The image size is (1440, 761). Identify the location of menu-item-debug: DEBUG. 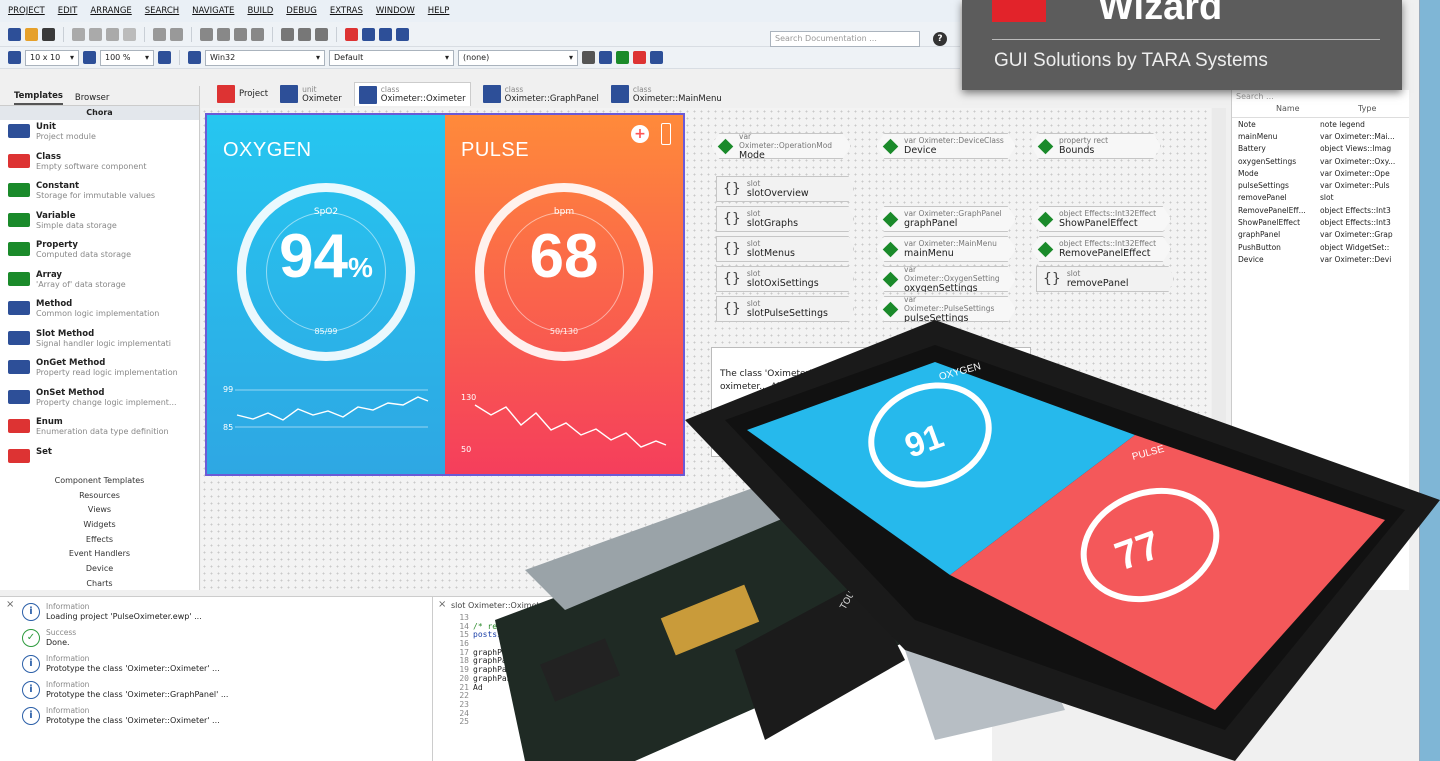
(301, 11).